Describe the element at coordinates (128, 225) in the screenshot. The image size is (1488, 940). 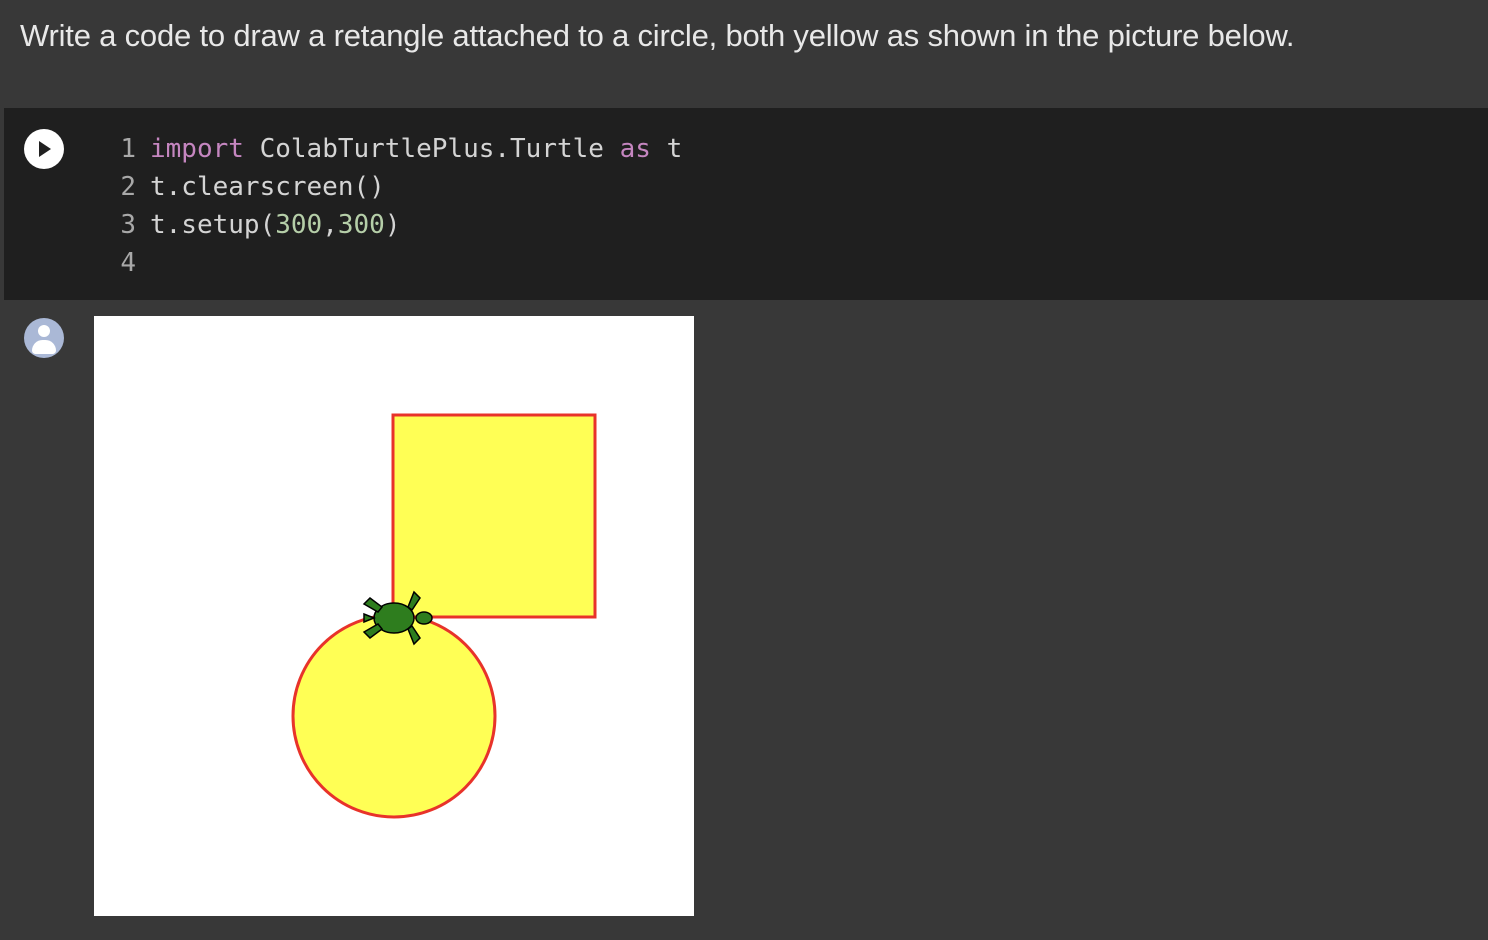
I see `line-number: 3` at that location.